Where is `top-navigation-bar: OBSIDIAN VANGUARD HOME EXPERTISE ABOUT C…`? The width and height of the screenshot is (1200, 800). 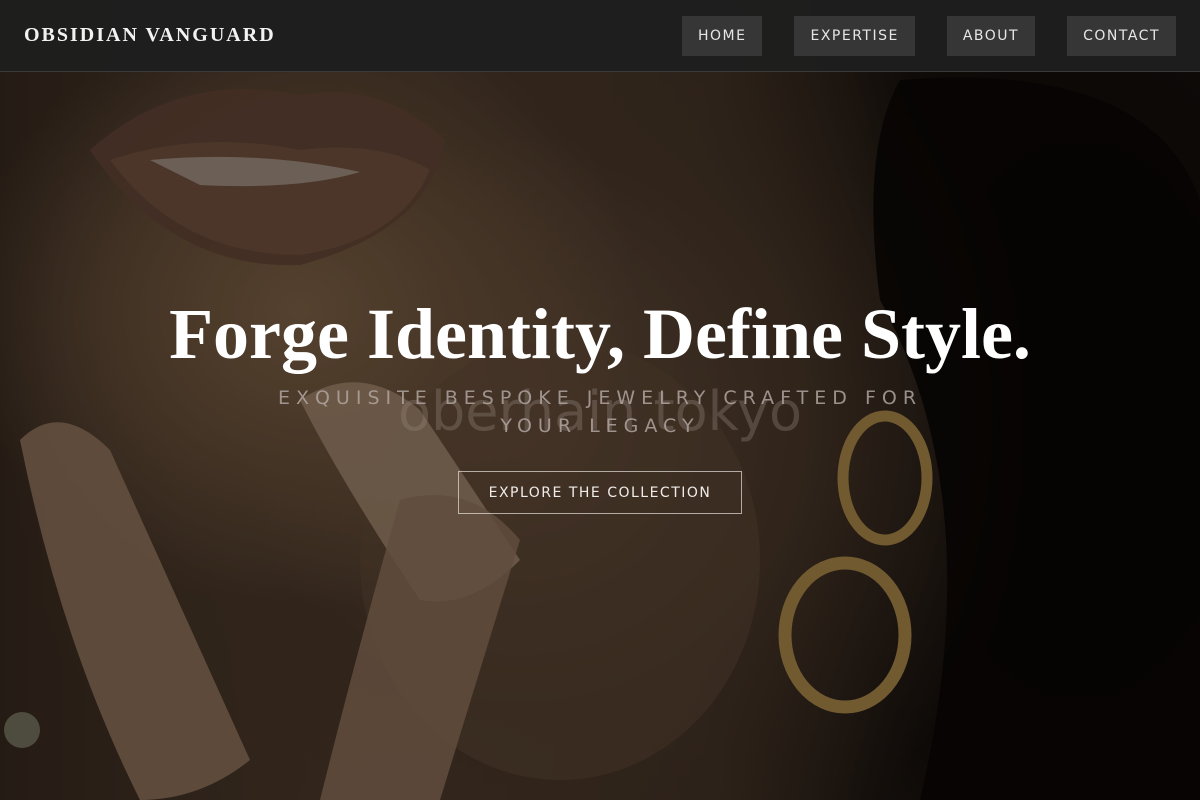
top-navigation-bar: OBSIDIAN VANGUARD HOME EXPERTISE ABOUT C… is located at coordinates (600, 36).